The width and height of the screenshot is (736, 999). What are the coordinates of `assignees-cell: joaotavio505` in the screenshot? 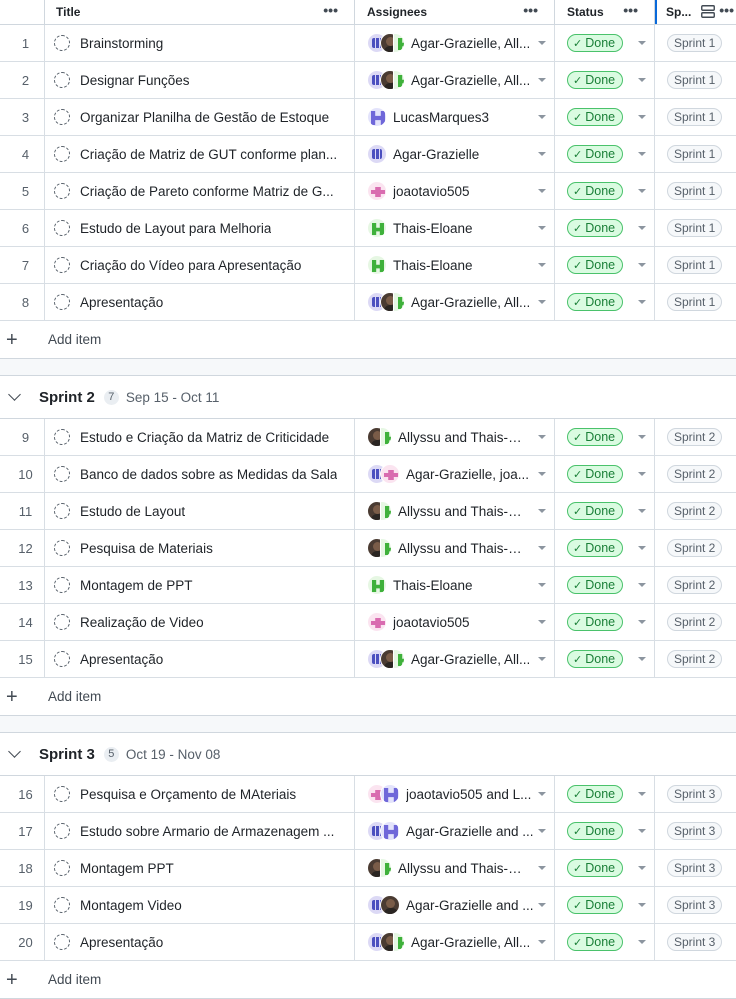 It's located at (455, 622).